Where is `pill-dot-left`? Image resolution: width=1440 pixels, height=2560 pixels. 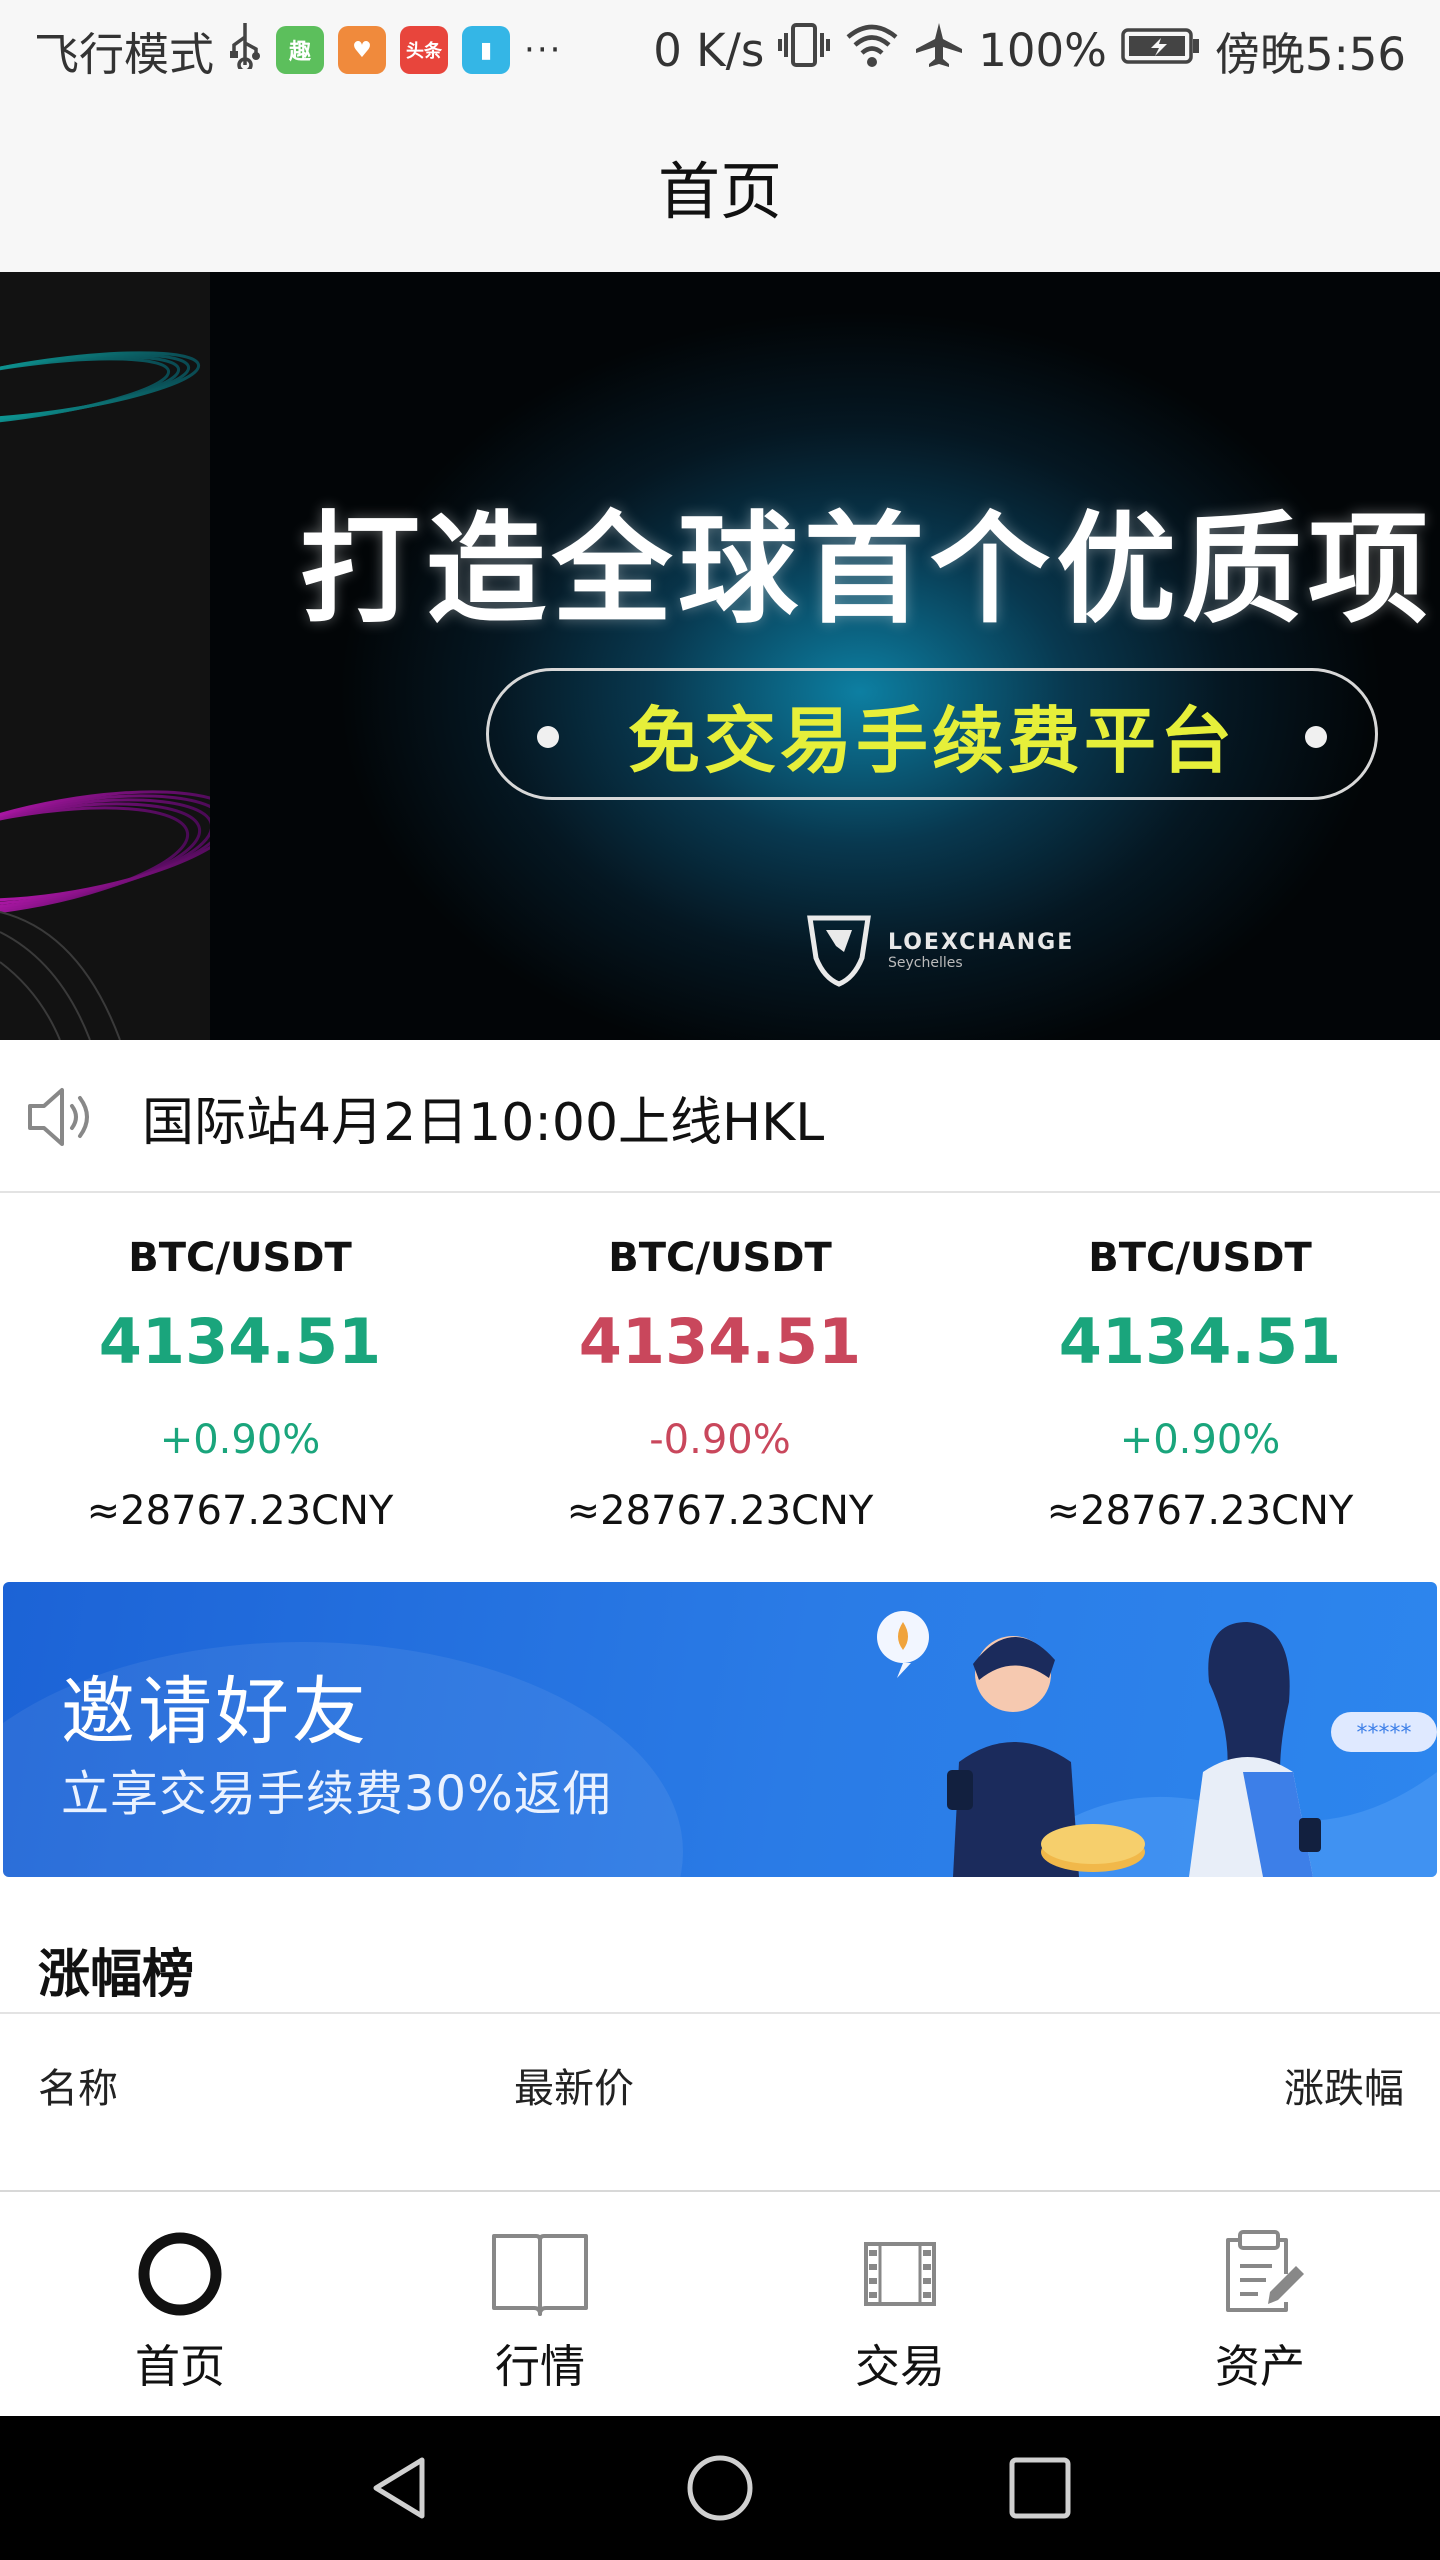
pill-dot-left is located at coordinates (548, 737).